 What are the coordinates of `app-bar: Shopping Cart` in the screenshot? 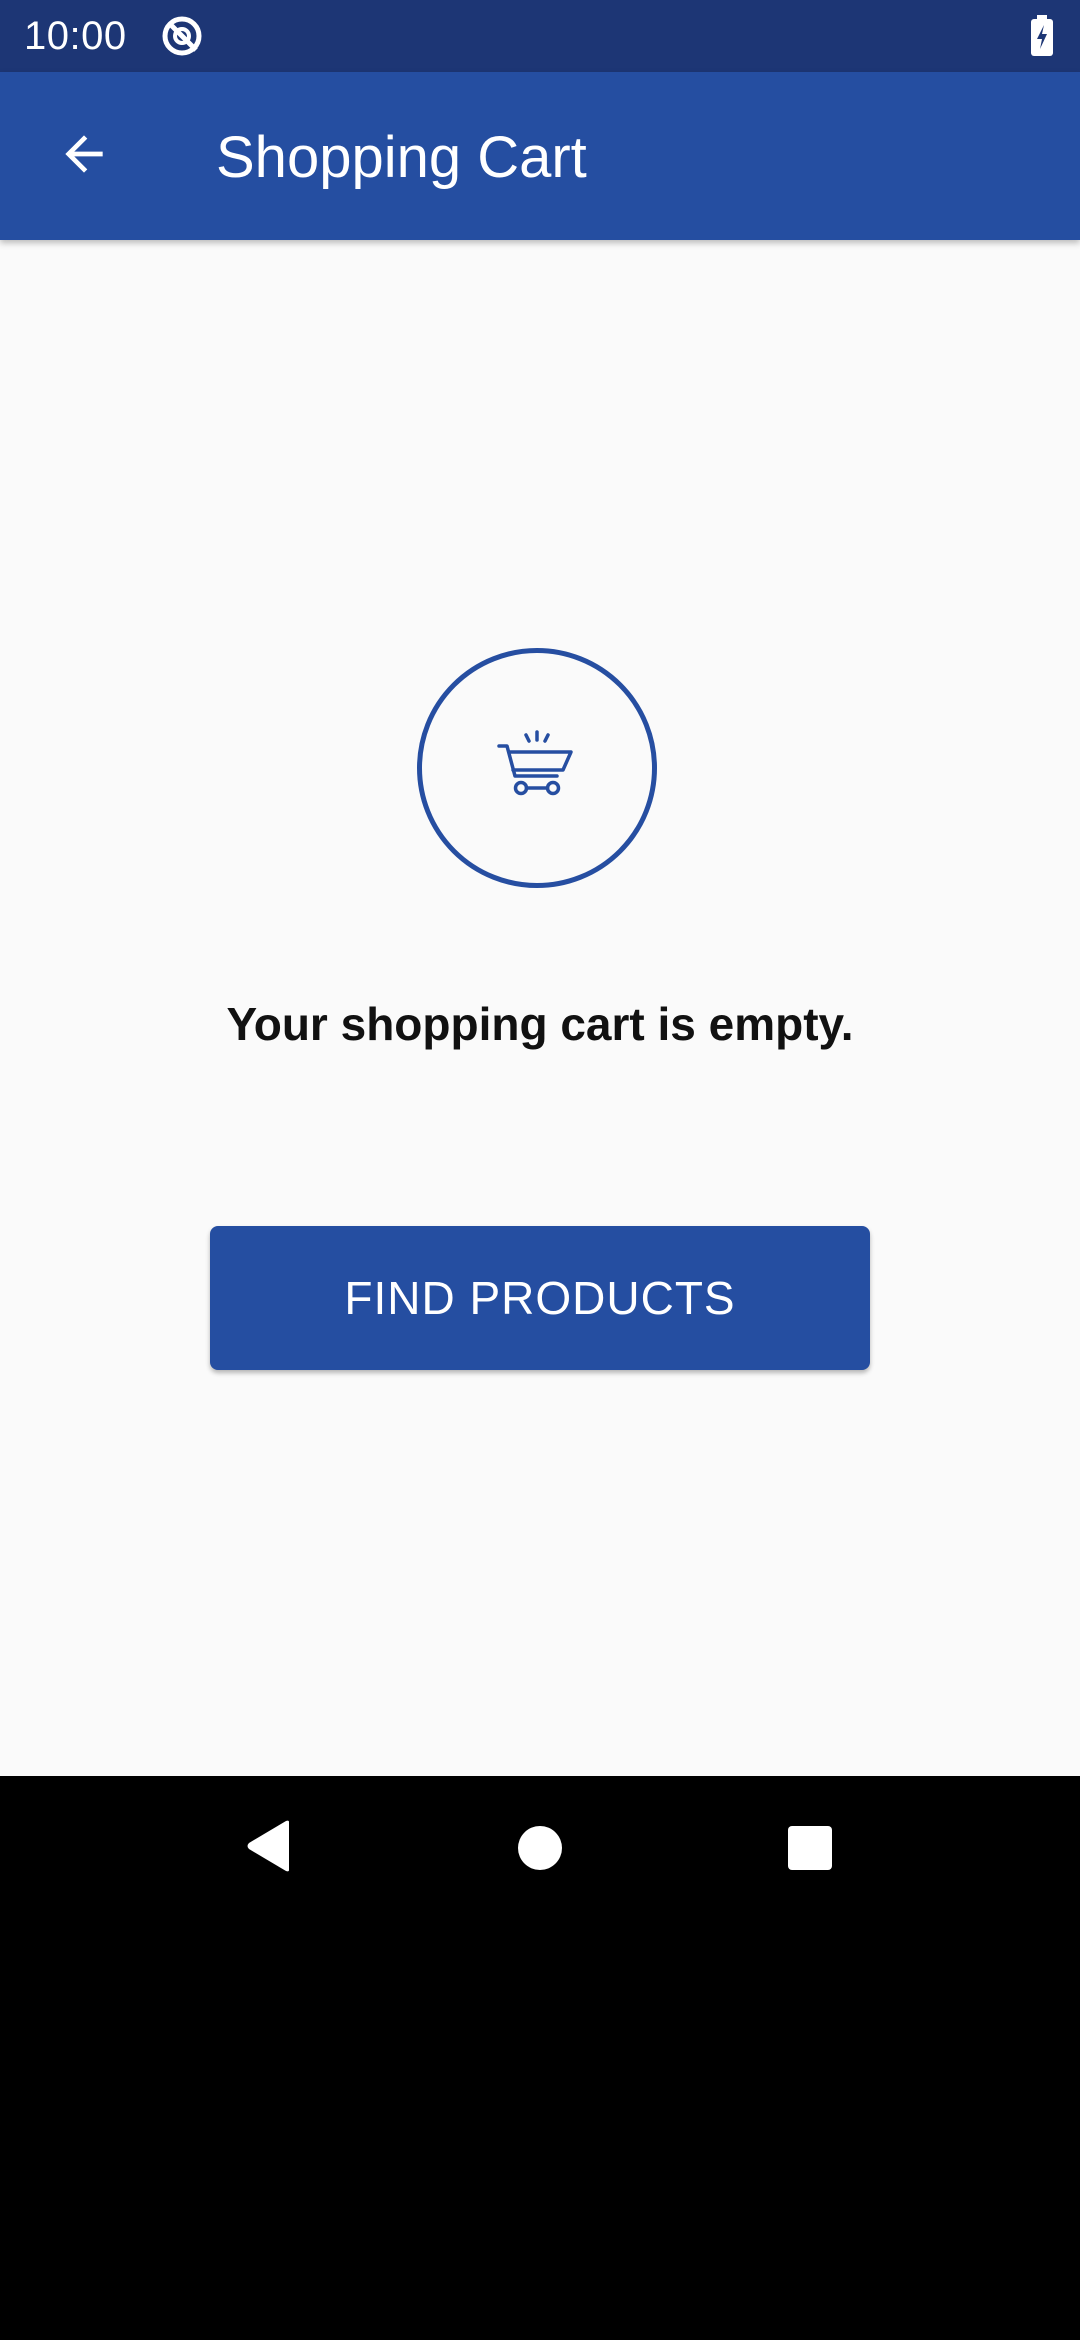 It's located at (540, 156).